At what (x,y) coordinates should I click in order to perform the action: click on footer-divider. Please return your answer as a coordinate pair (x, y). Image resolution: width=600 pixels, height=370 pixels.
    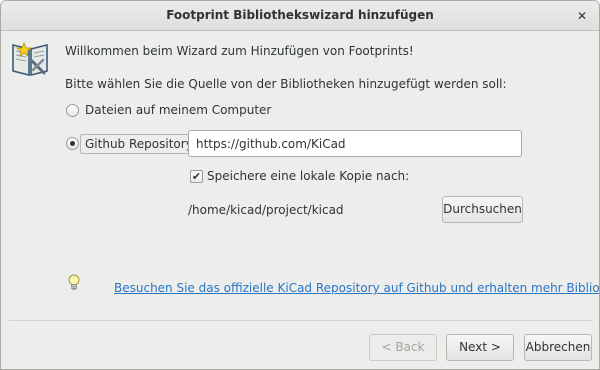
    Looking at the image, I should click on (301, 320).